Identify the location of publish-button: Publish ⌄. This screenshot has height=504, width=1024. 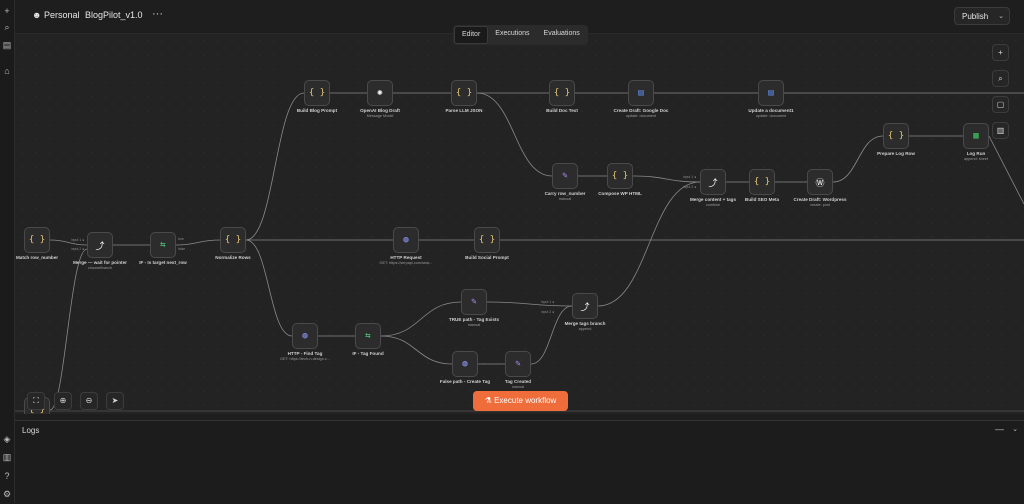
(982, 16).